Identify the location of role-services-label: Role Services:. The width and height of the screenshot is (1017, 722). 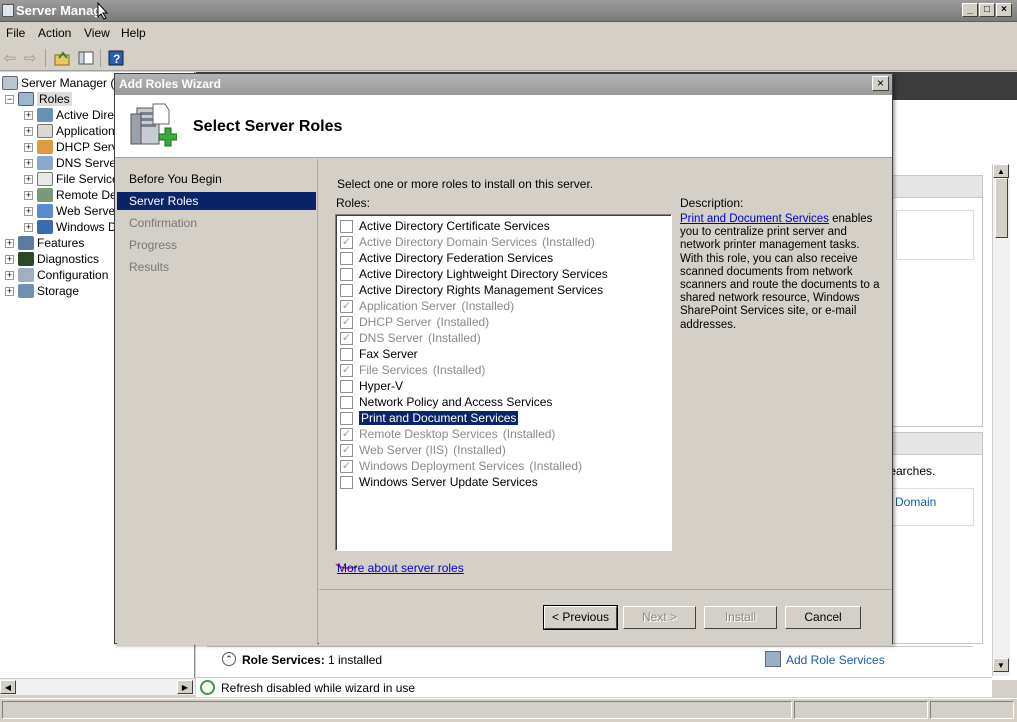
(283, 660).